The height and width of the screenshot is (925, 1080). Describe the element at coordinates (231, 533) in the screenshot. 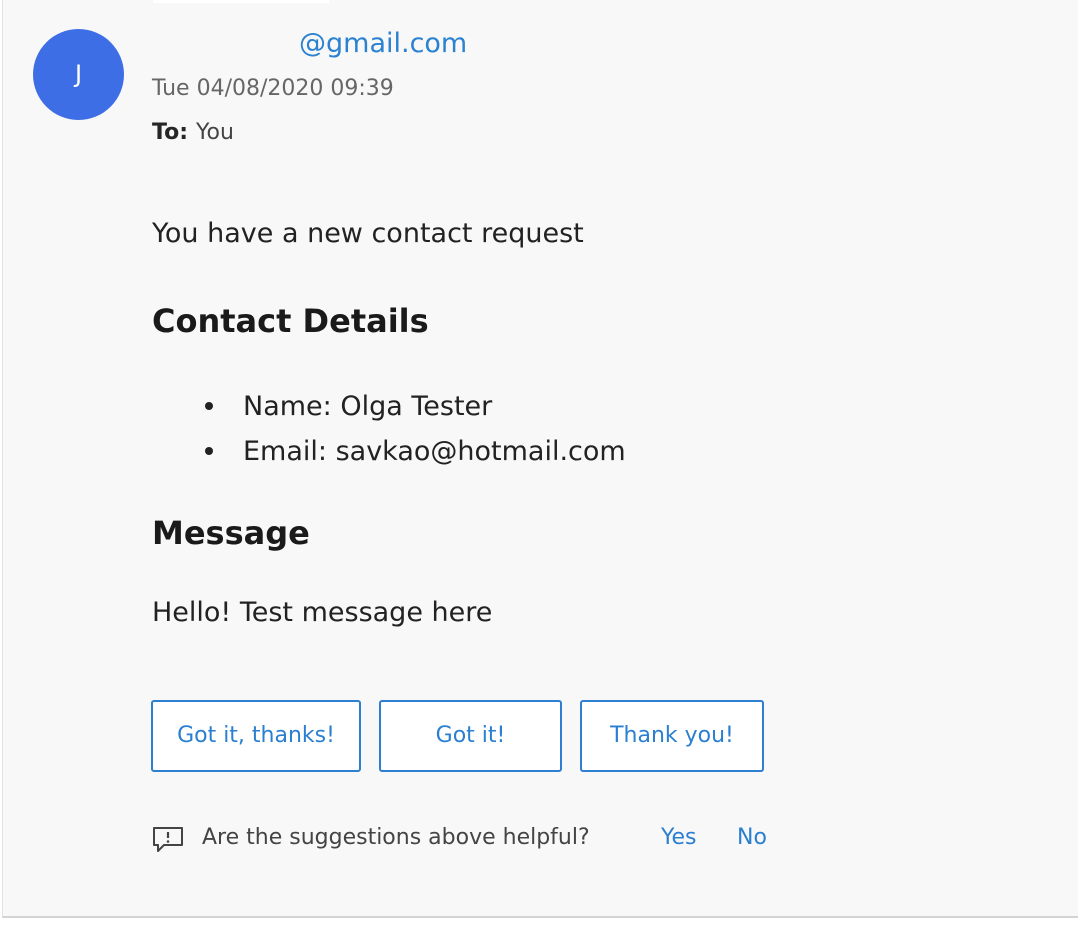

I see `message-heading: Message` at that location.